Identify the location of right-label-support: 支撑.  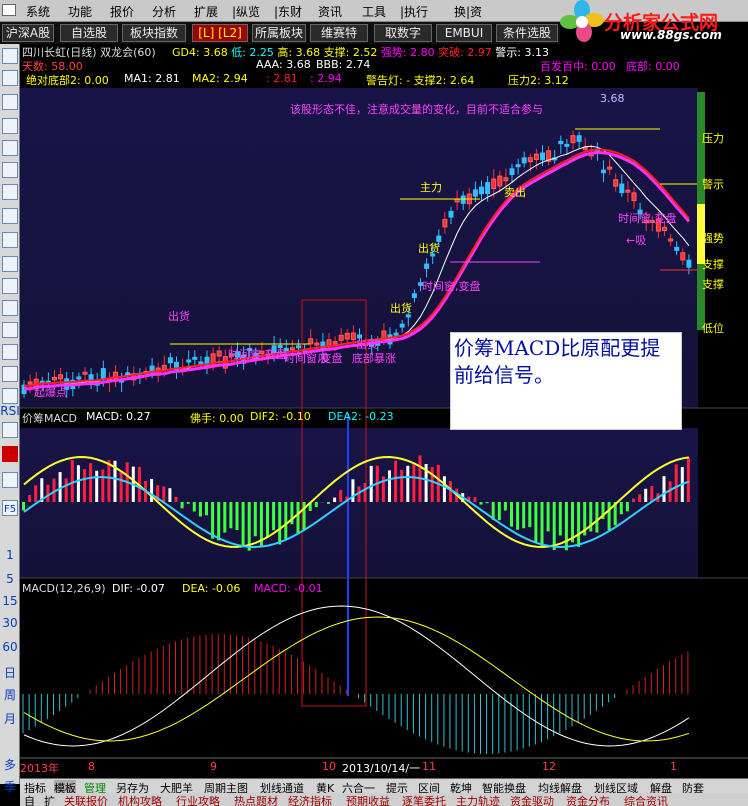
(713, 264).